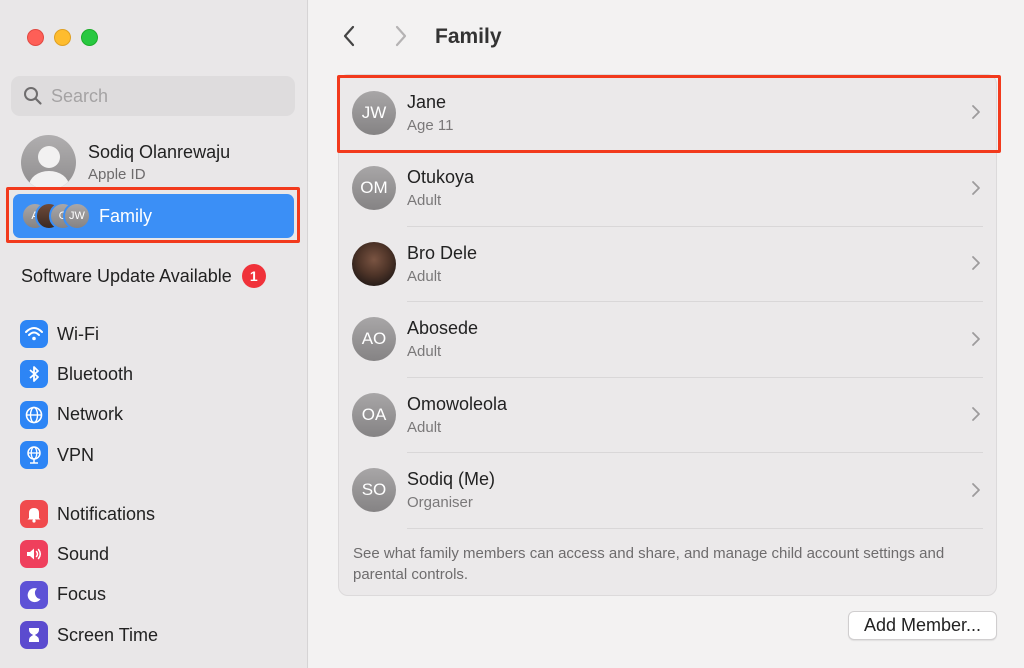 This screenshot has height=668, width=1024. Describe the element at coordinates (374, 339) in the screenshot. I see `member-avatar: AO` at that location.